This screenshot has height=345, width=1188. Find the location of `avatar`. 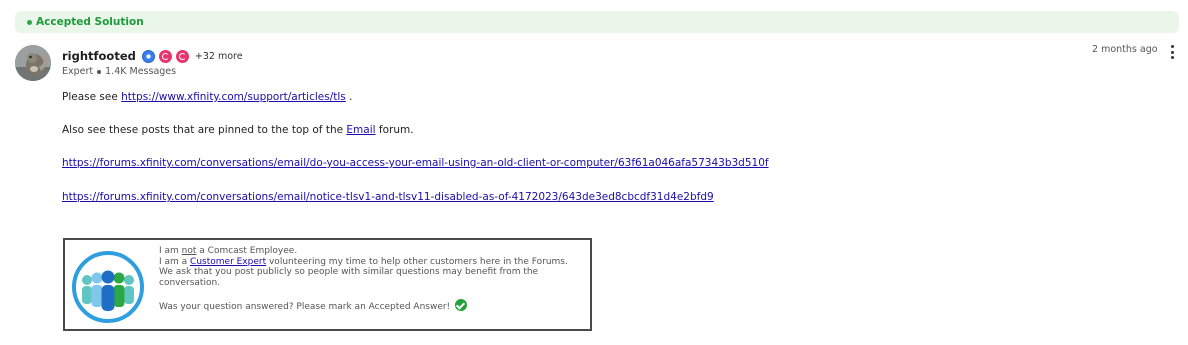

avatar is located at coordinates (33, 63).